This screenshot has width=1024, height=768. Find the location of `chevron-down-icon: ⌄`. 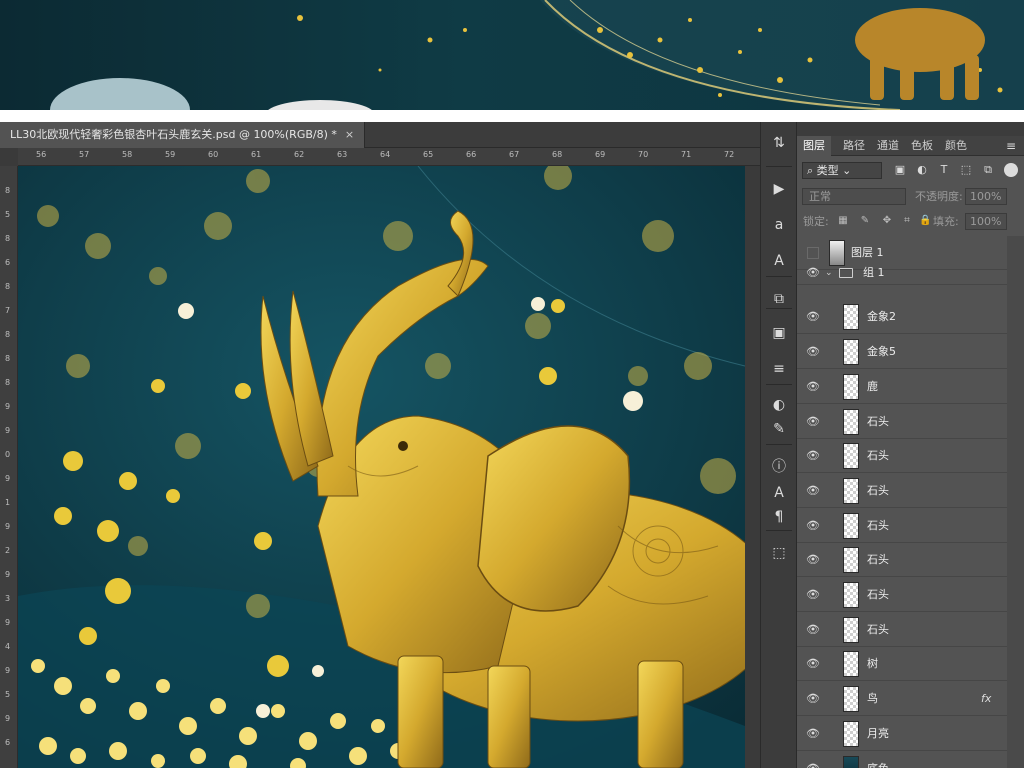

chevron-down-icon: ⌄ is located at coordinates (829, 273).